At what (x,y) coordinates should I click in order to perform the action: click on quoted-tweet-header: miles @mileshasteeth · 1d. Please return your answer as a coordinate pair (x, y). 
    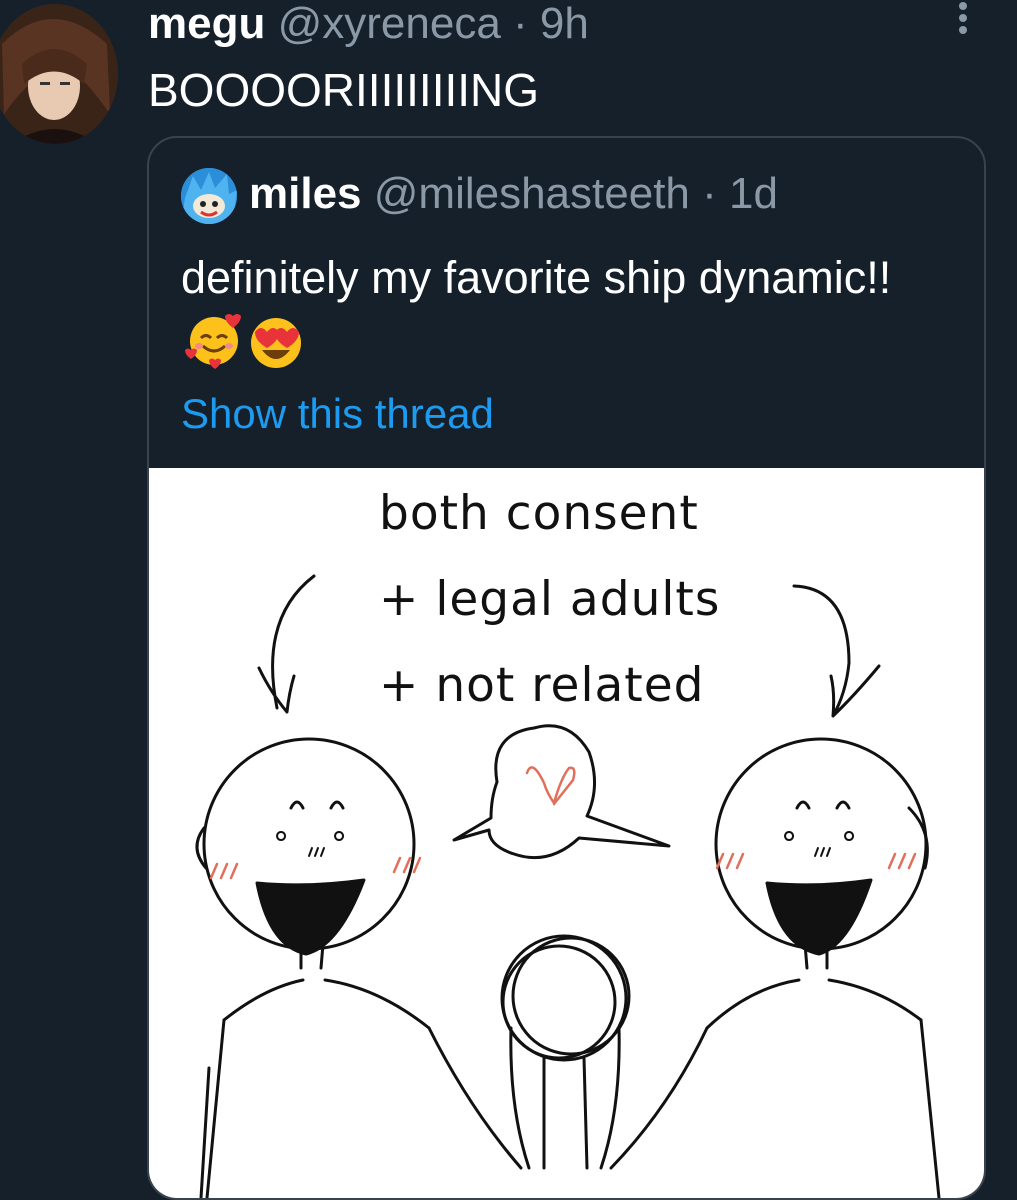
    Looking at the image, I should click on (513, 194).